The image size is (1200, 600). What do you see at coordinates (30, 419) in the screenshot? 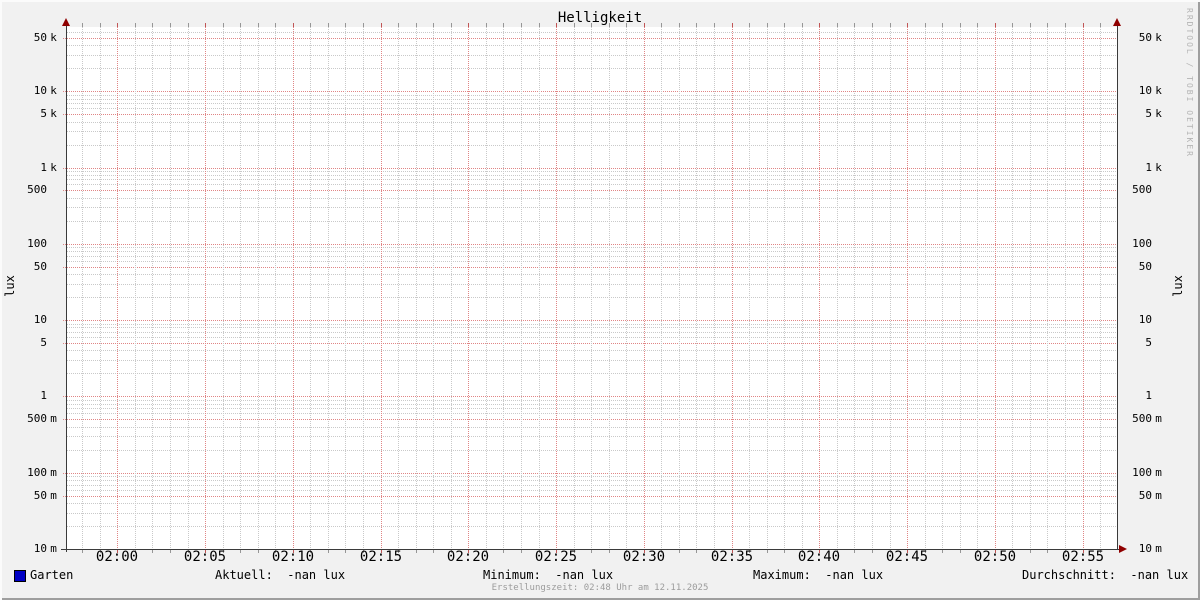
I see `y-axis-tick-label-left: 500 m` at bounding box center [30, 419].